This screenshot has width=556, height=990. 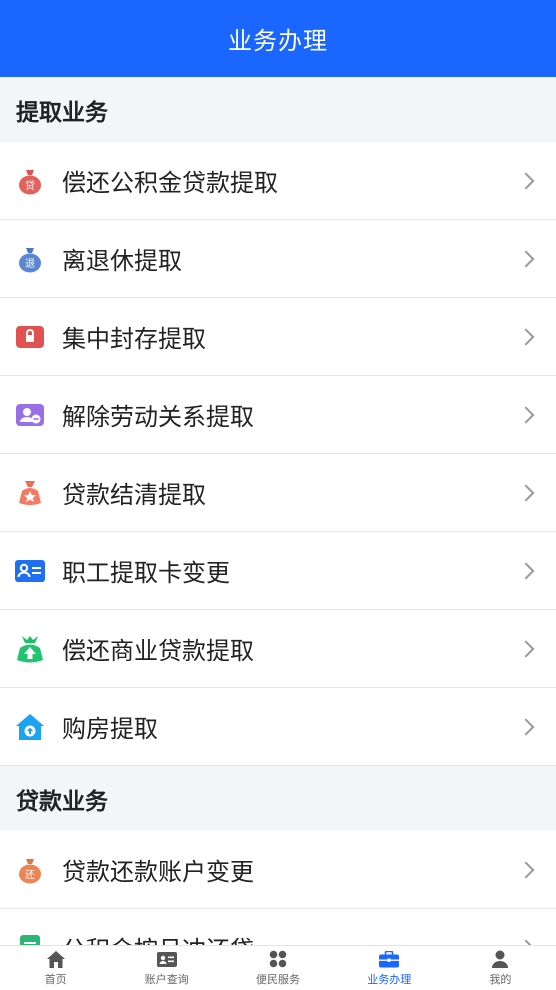 What do you see at coordinates (110, 729) in the screenshot?
I see `list-item-label: 购房提取` at bounding box center [110, 729].